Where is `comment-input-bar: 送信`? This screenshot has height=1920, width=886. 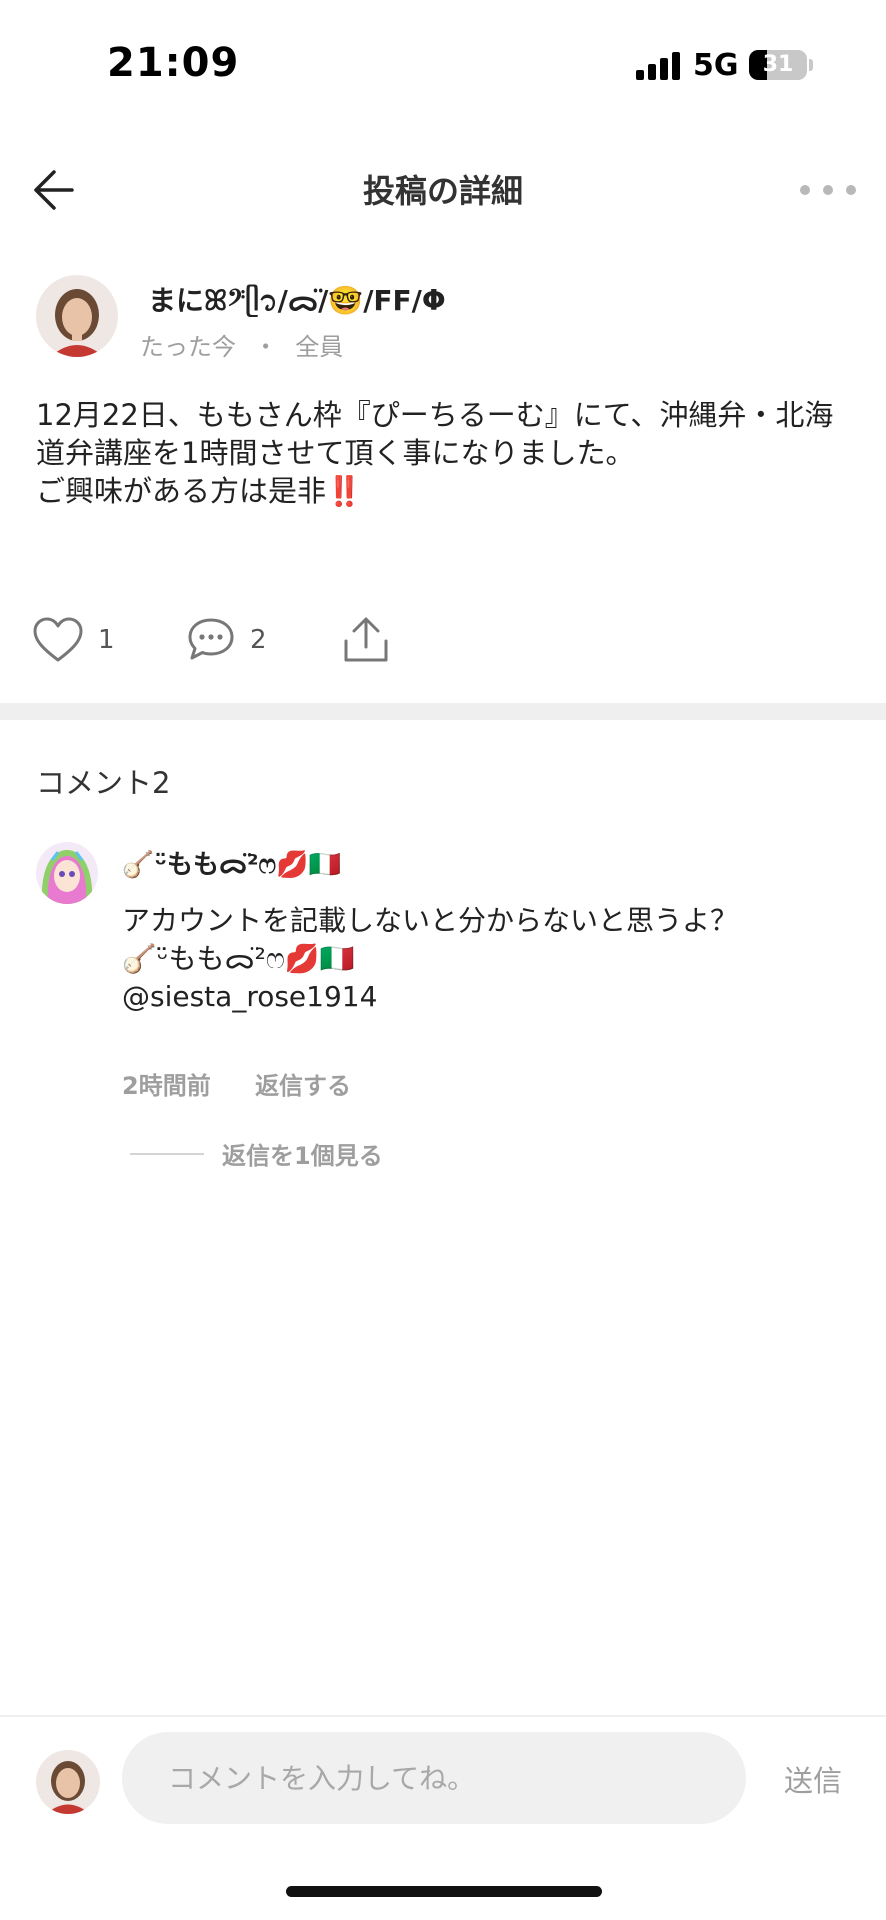 comment-input-bar: 送信 is located at coordinates (443, 1780).